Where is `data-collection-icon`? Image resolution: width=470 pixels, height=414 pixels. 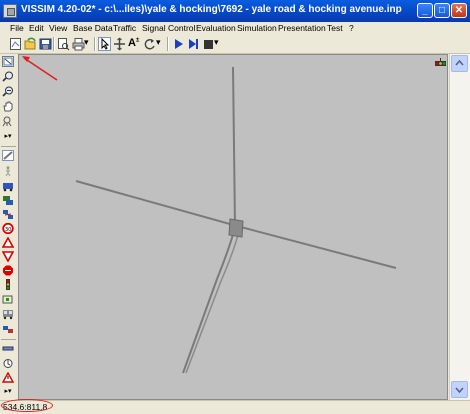
data-collection-icon is located at coordinates (8, 348).